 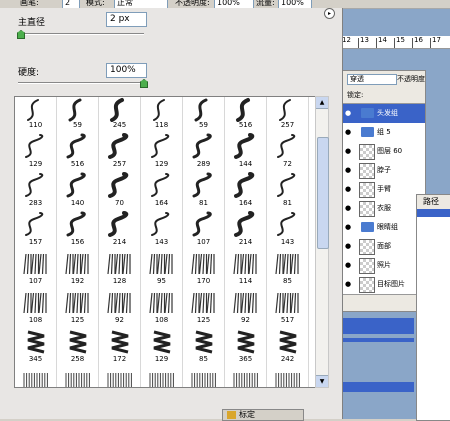 I want to click on brush-preset: 140, so click(x=78, y=189).